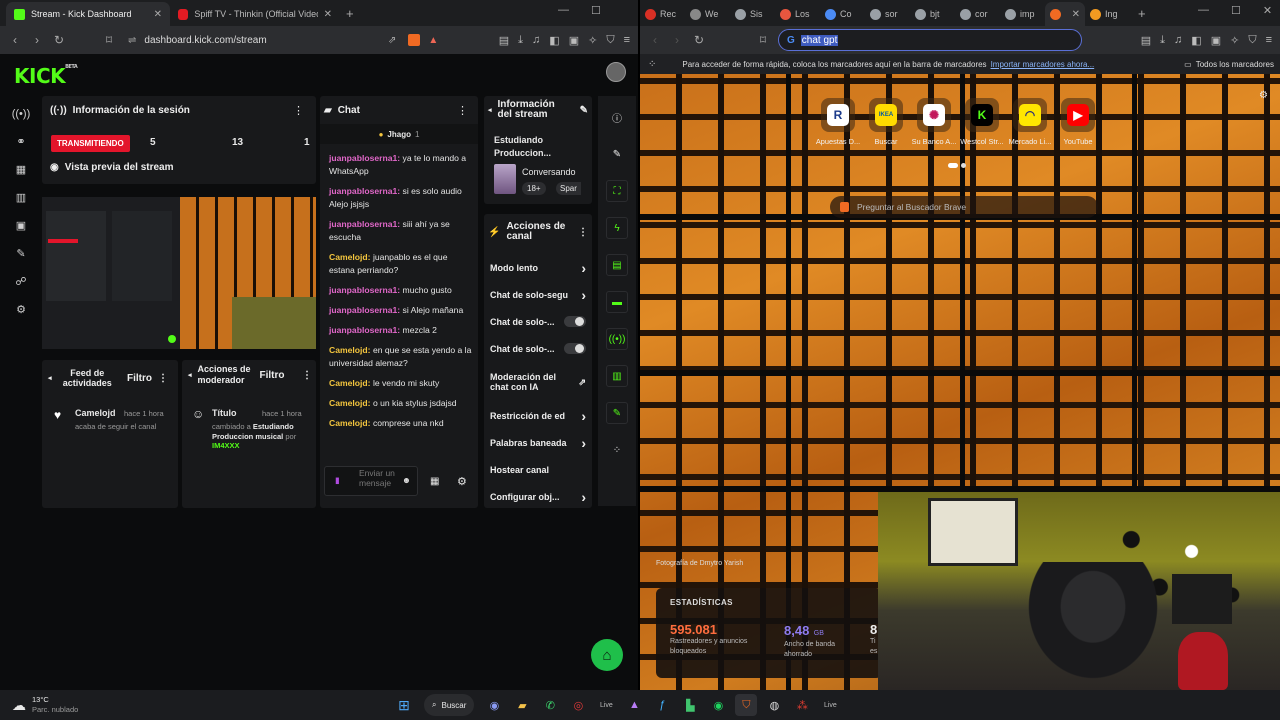 This screenshot has width=1280, height=720. What do you see at coordinates (20, 253) in the screenshot?
I see `tools-icon: ✎` at bounding box center [20, 253].